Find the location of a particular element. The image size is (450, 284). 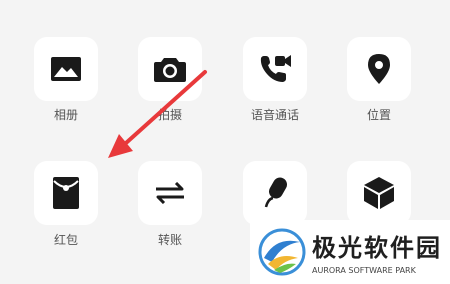

voice-call-button is located at coordinates (275, 69).